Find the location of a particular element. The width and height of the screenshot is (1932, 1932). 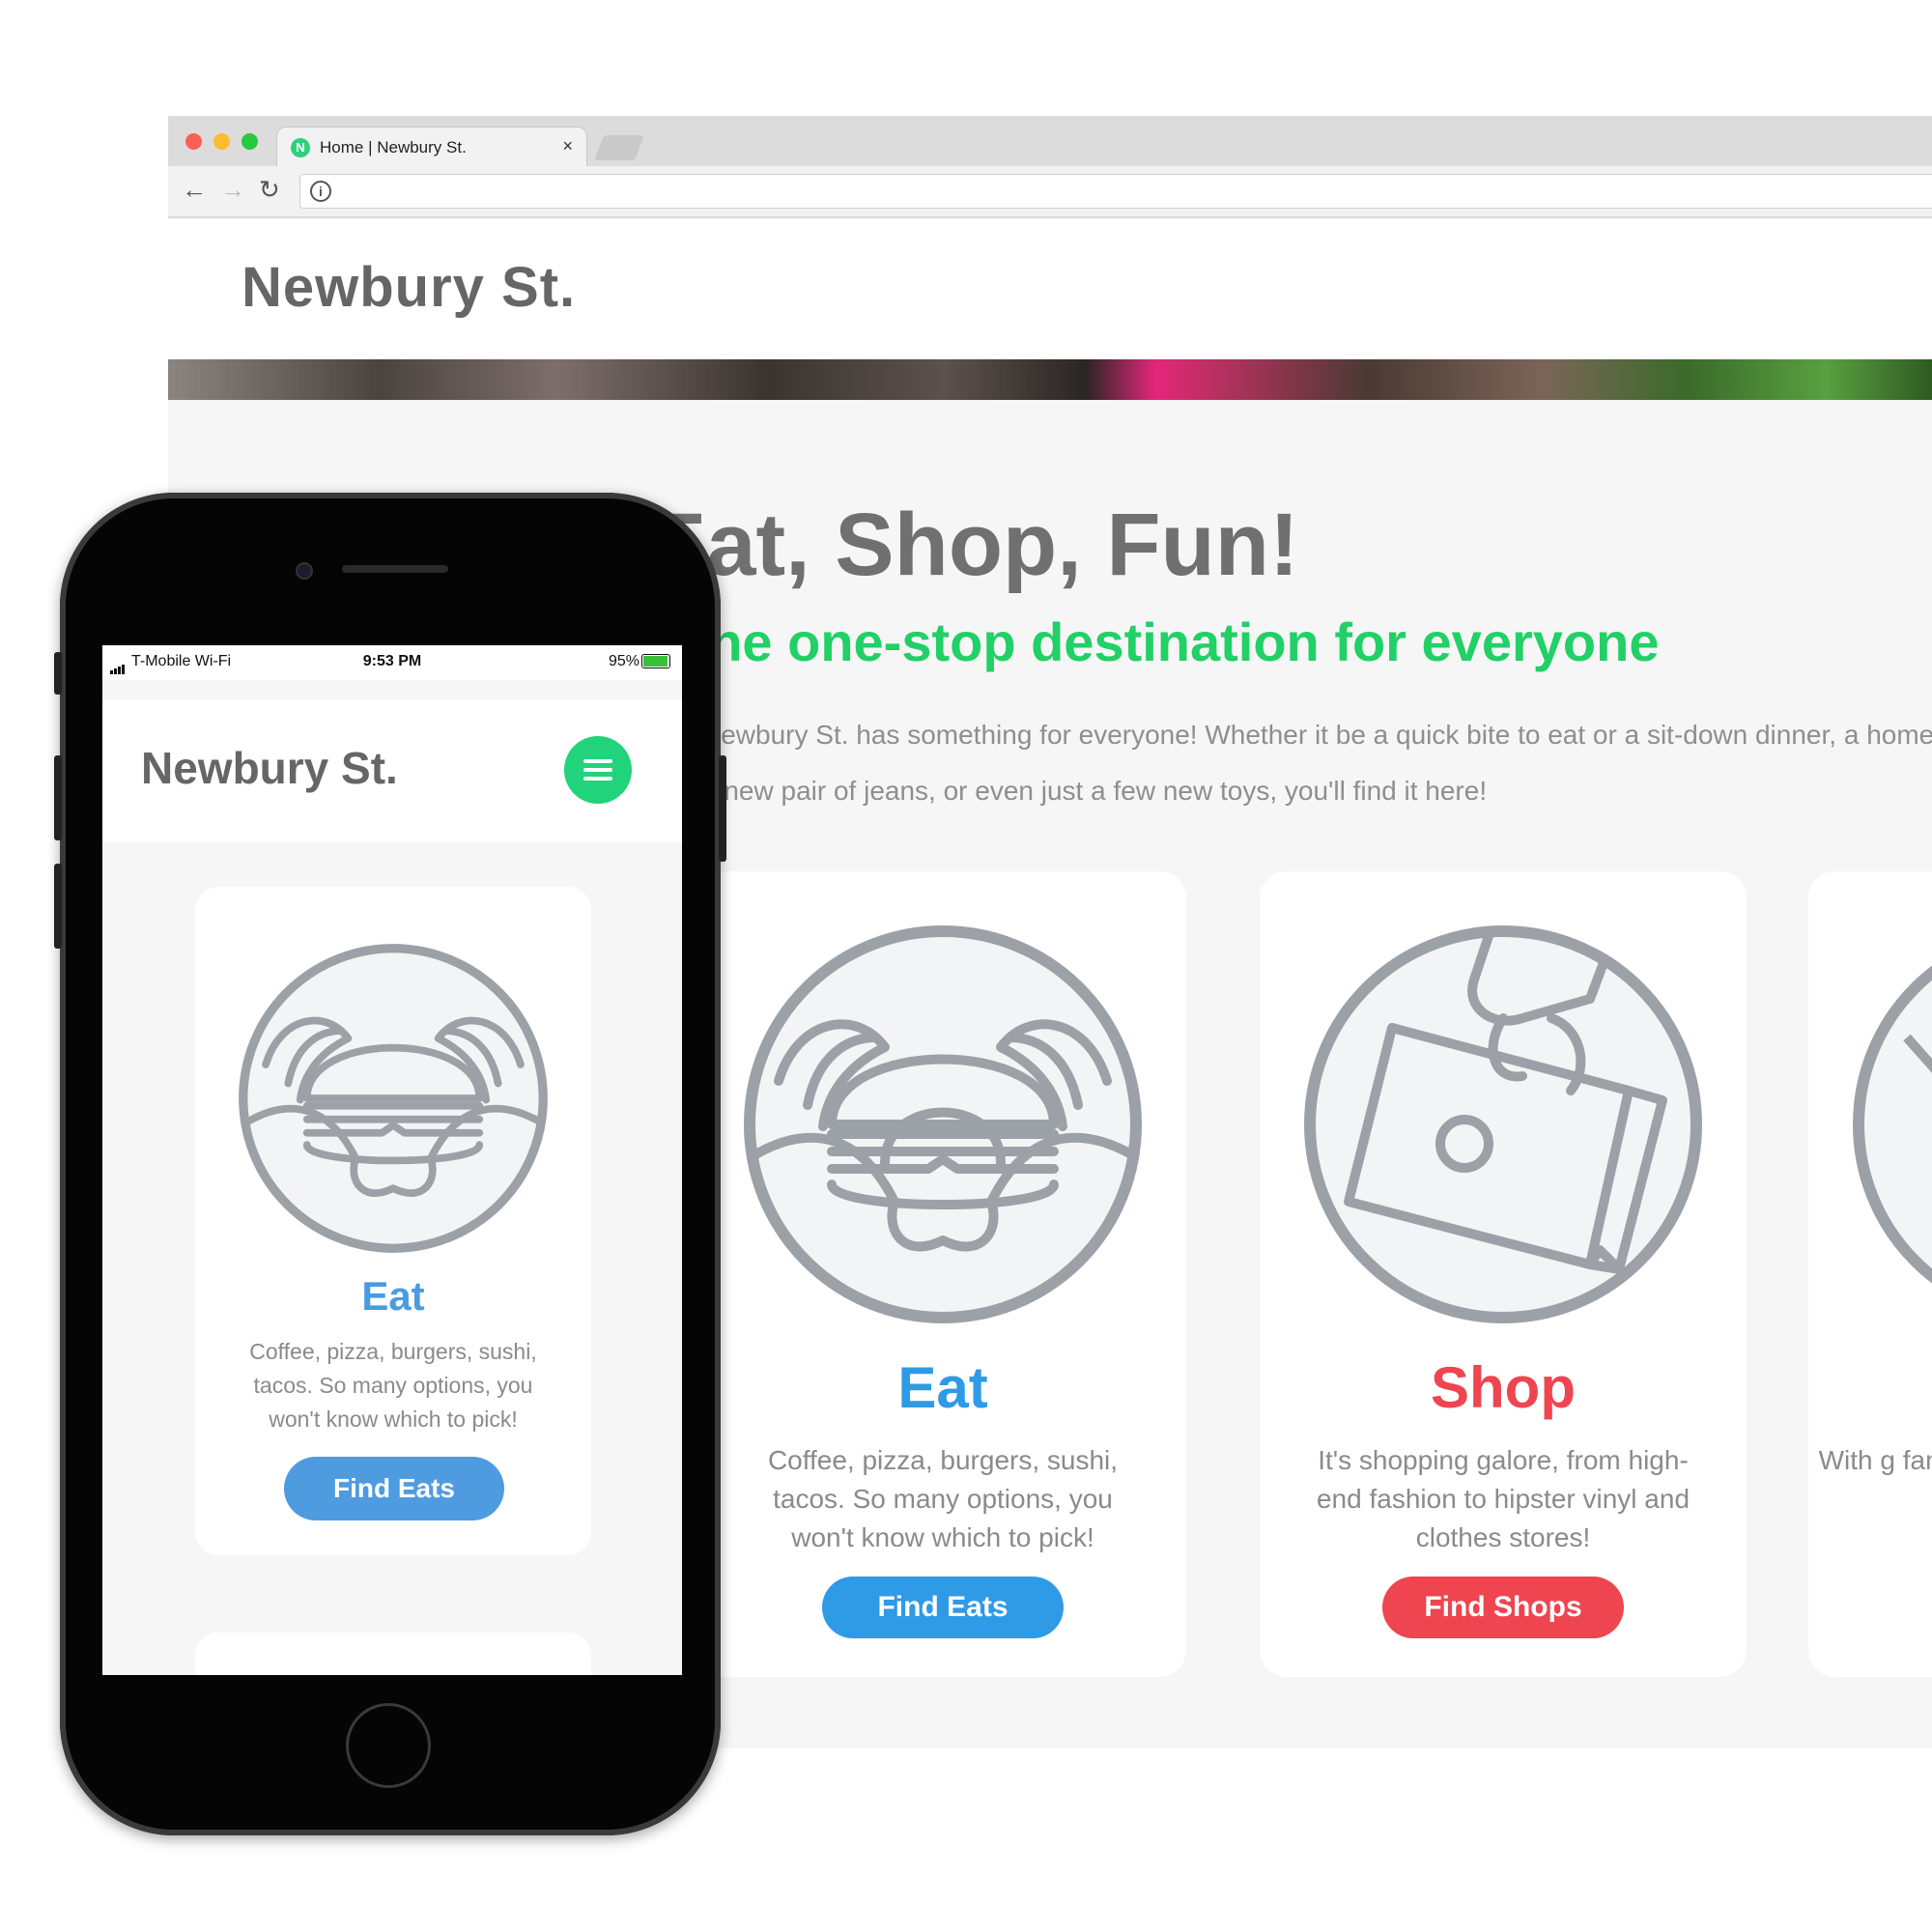

find-eats-button: Find Eats is located at coordinates (943, 1607).